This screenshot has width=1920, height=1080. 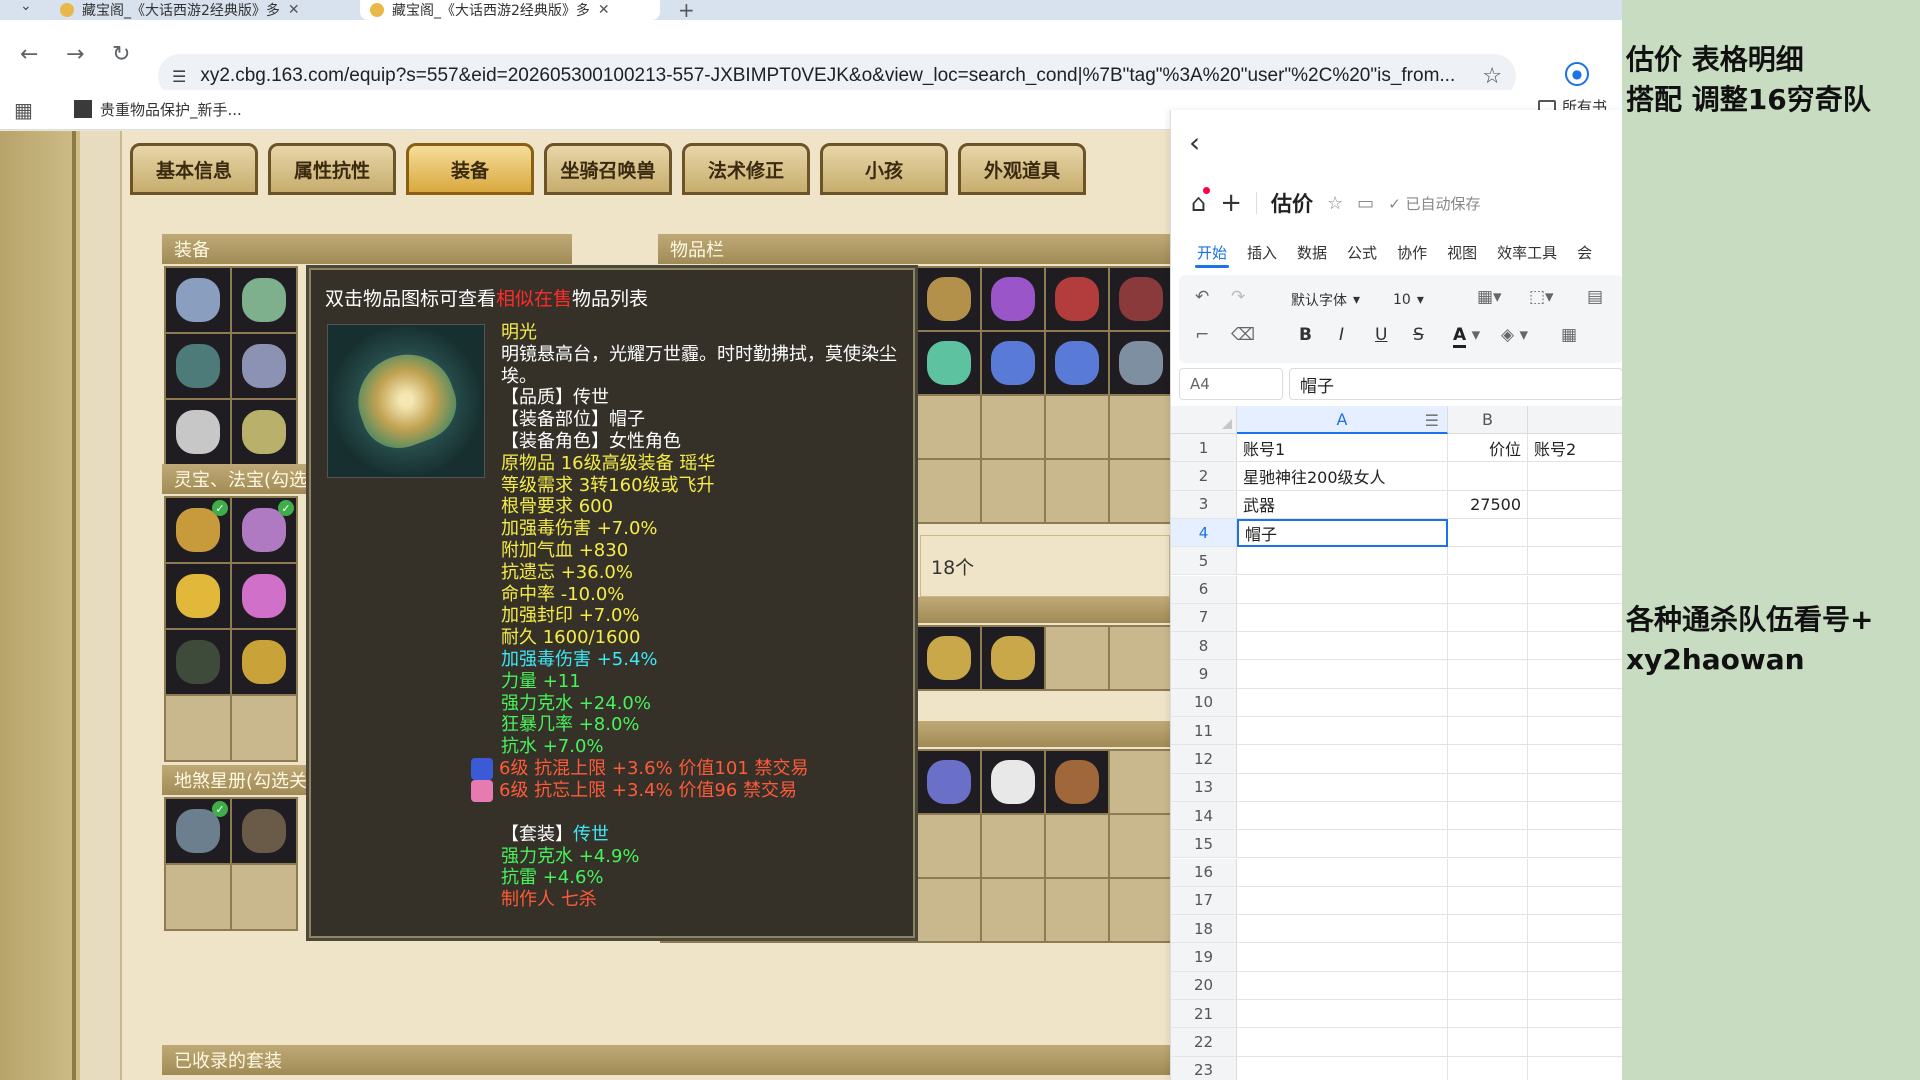 I want to click on row-header: 1, so click(x=1204, y=448).